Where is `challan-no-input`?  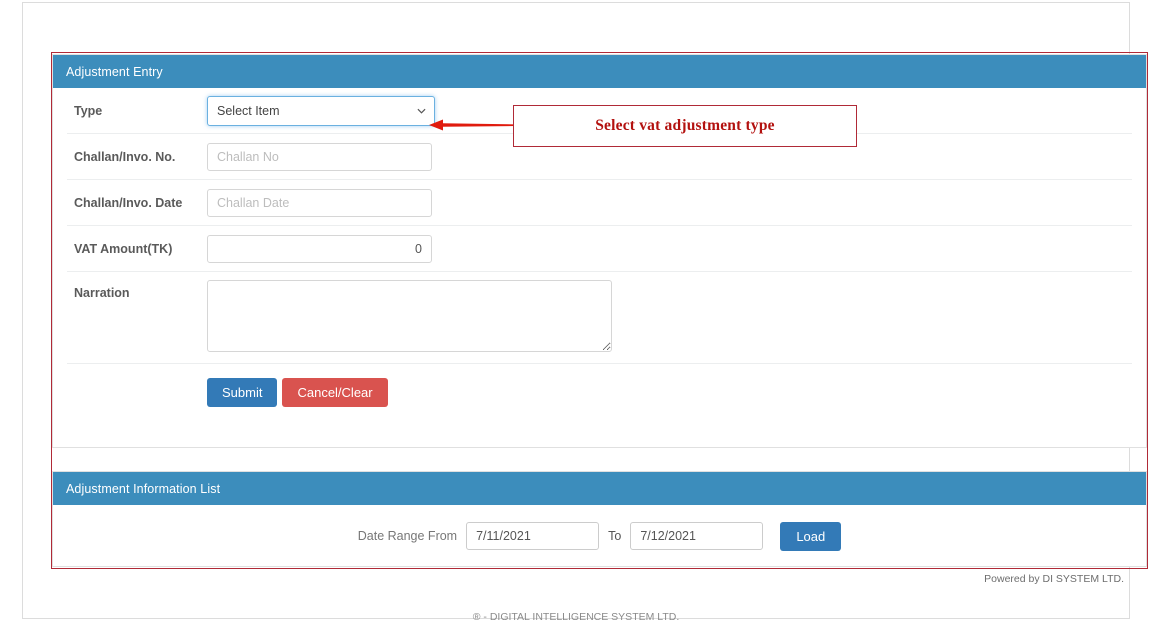 challan-no-input is located at coordinates (319, 156).